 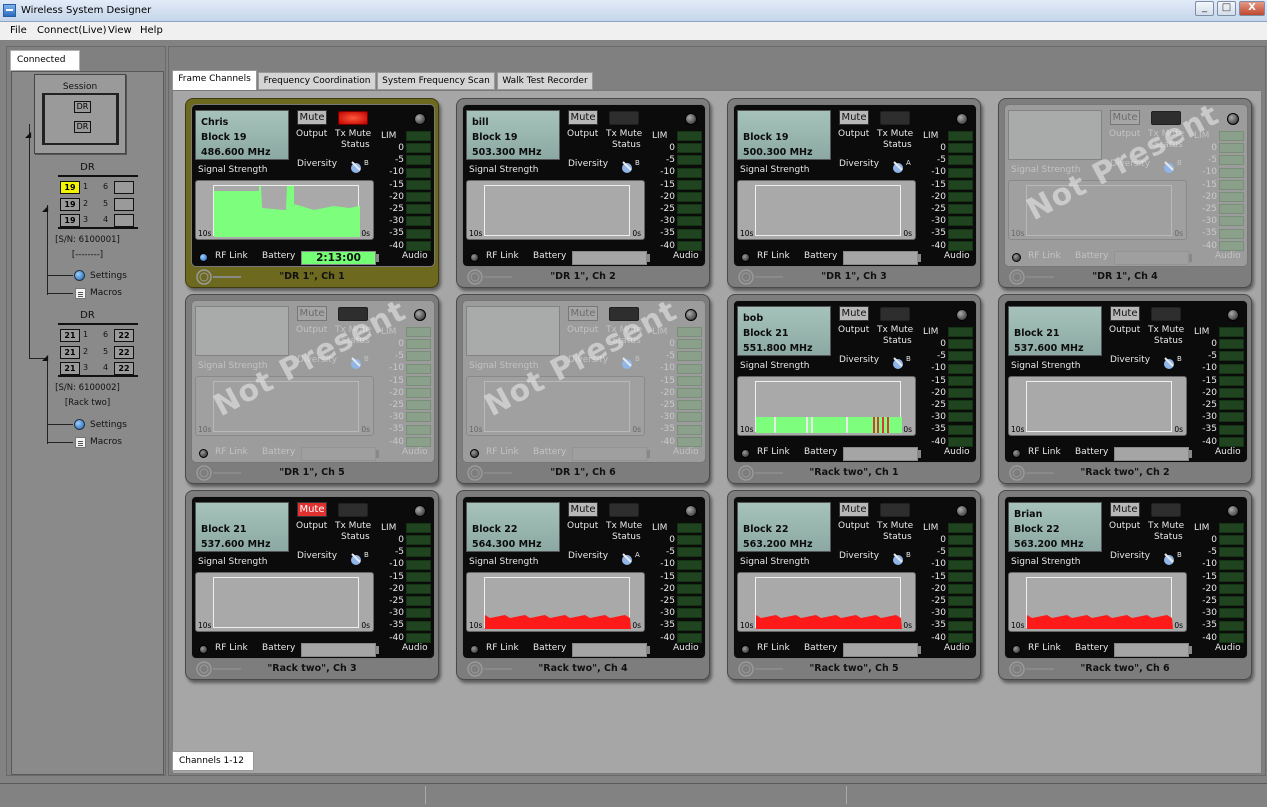 What do you see at coordinates (98, 202) in the screenshot?
I see `device-1-rack: 19 19 19 1 2 3 6 5 4` at bounding box center [98, 202].